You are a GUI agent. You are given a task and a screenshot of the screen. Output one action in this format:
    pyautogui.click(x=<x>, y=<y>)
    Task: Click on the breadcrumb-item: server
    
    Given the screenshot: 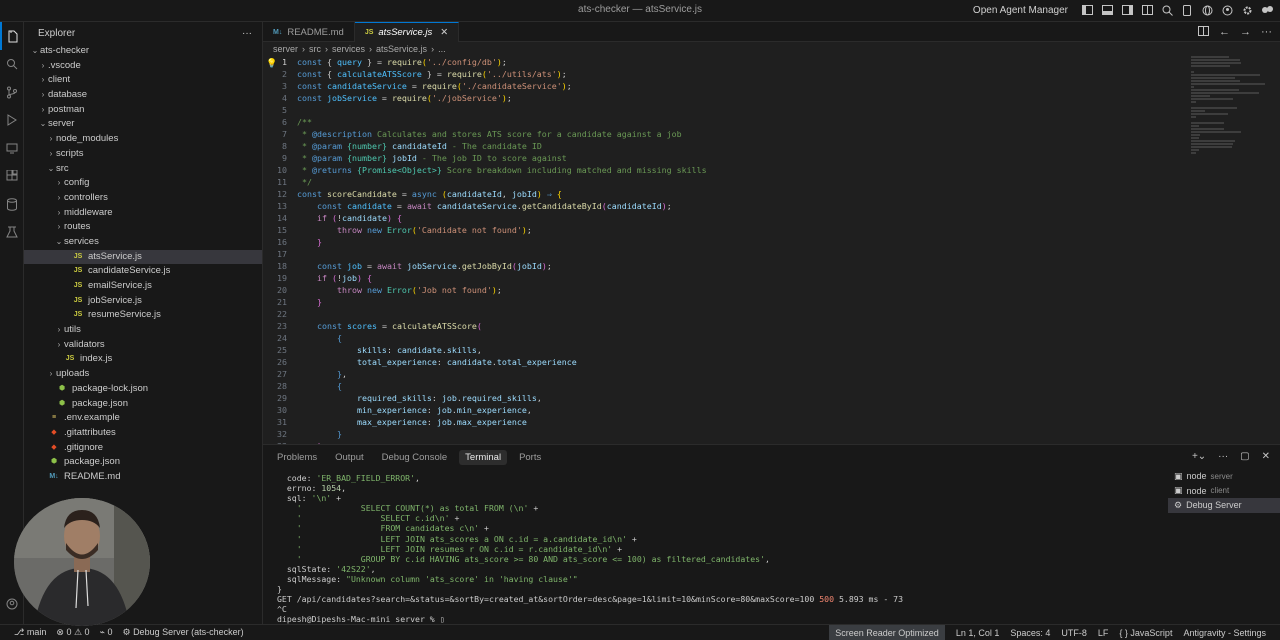 What is the action you would take?
    pyautogui.click(x=285, y=49)
    